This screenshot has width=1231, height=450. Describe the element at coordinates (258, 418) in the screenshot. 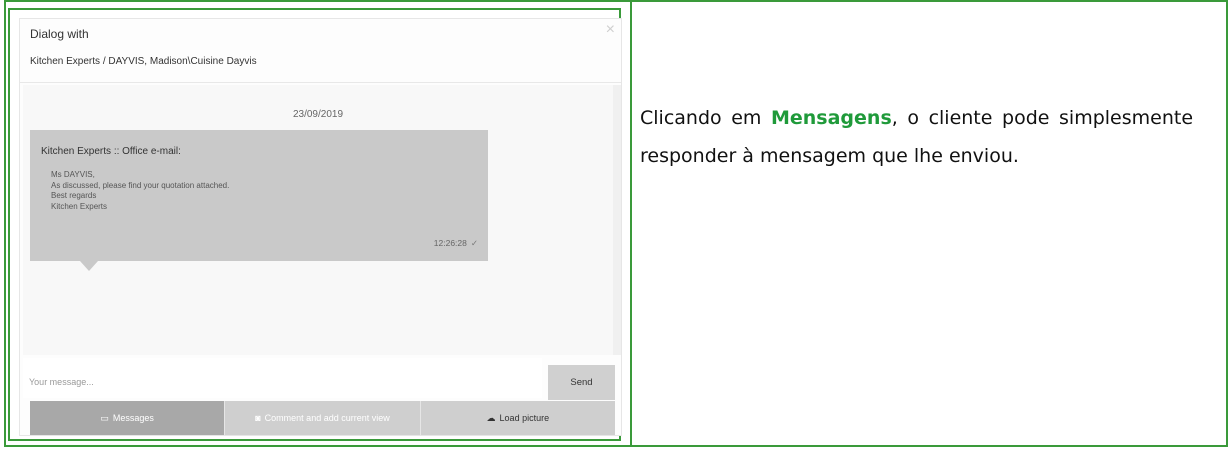

I see `camera-icon: ◙` at that location.